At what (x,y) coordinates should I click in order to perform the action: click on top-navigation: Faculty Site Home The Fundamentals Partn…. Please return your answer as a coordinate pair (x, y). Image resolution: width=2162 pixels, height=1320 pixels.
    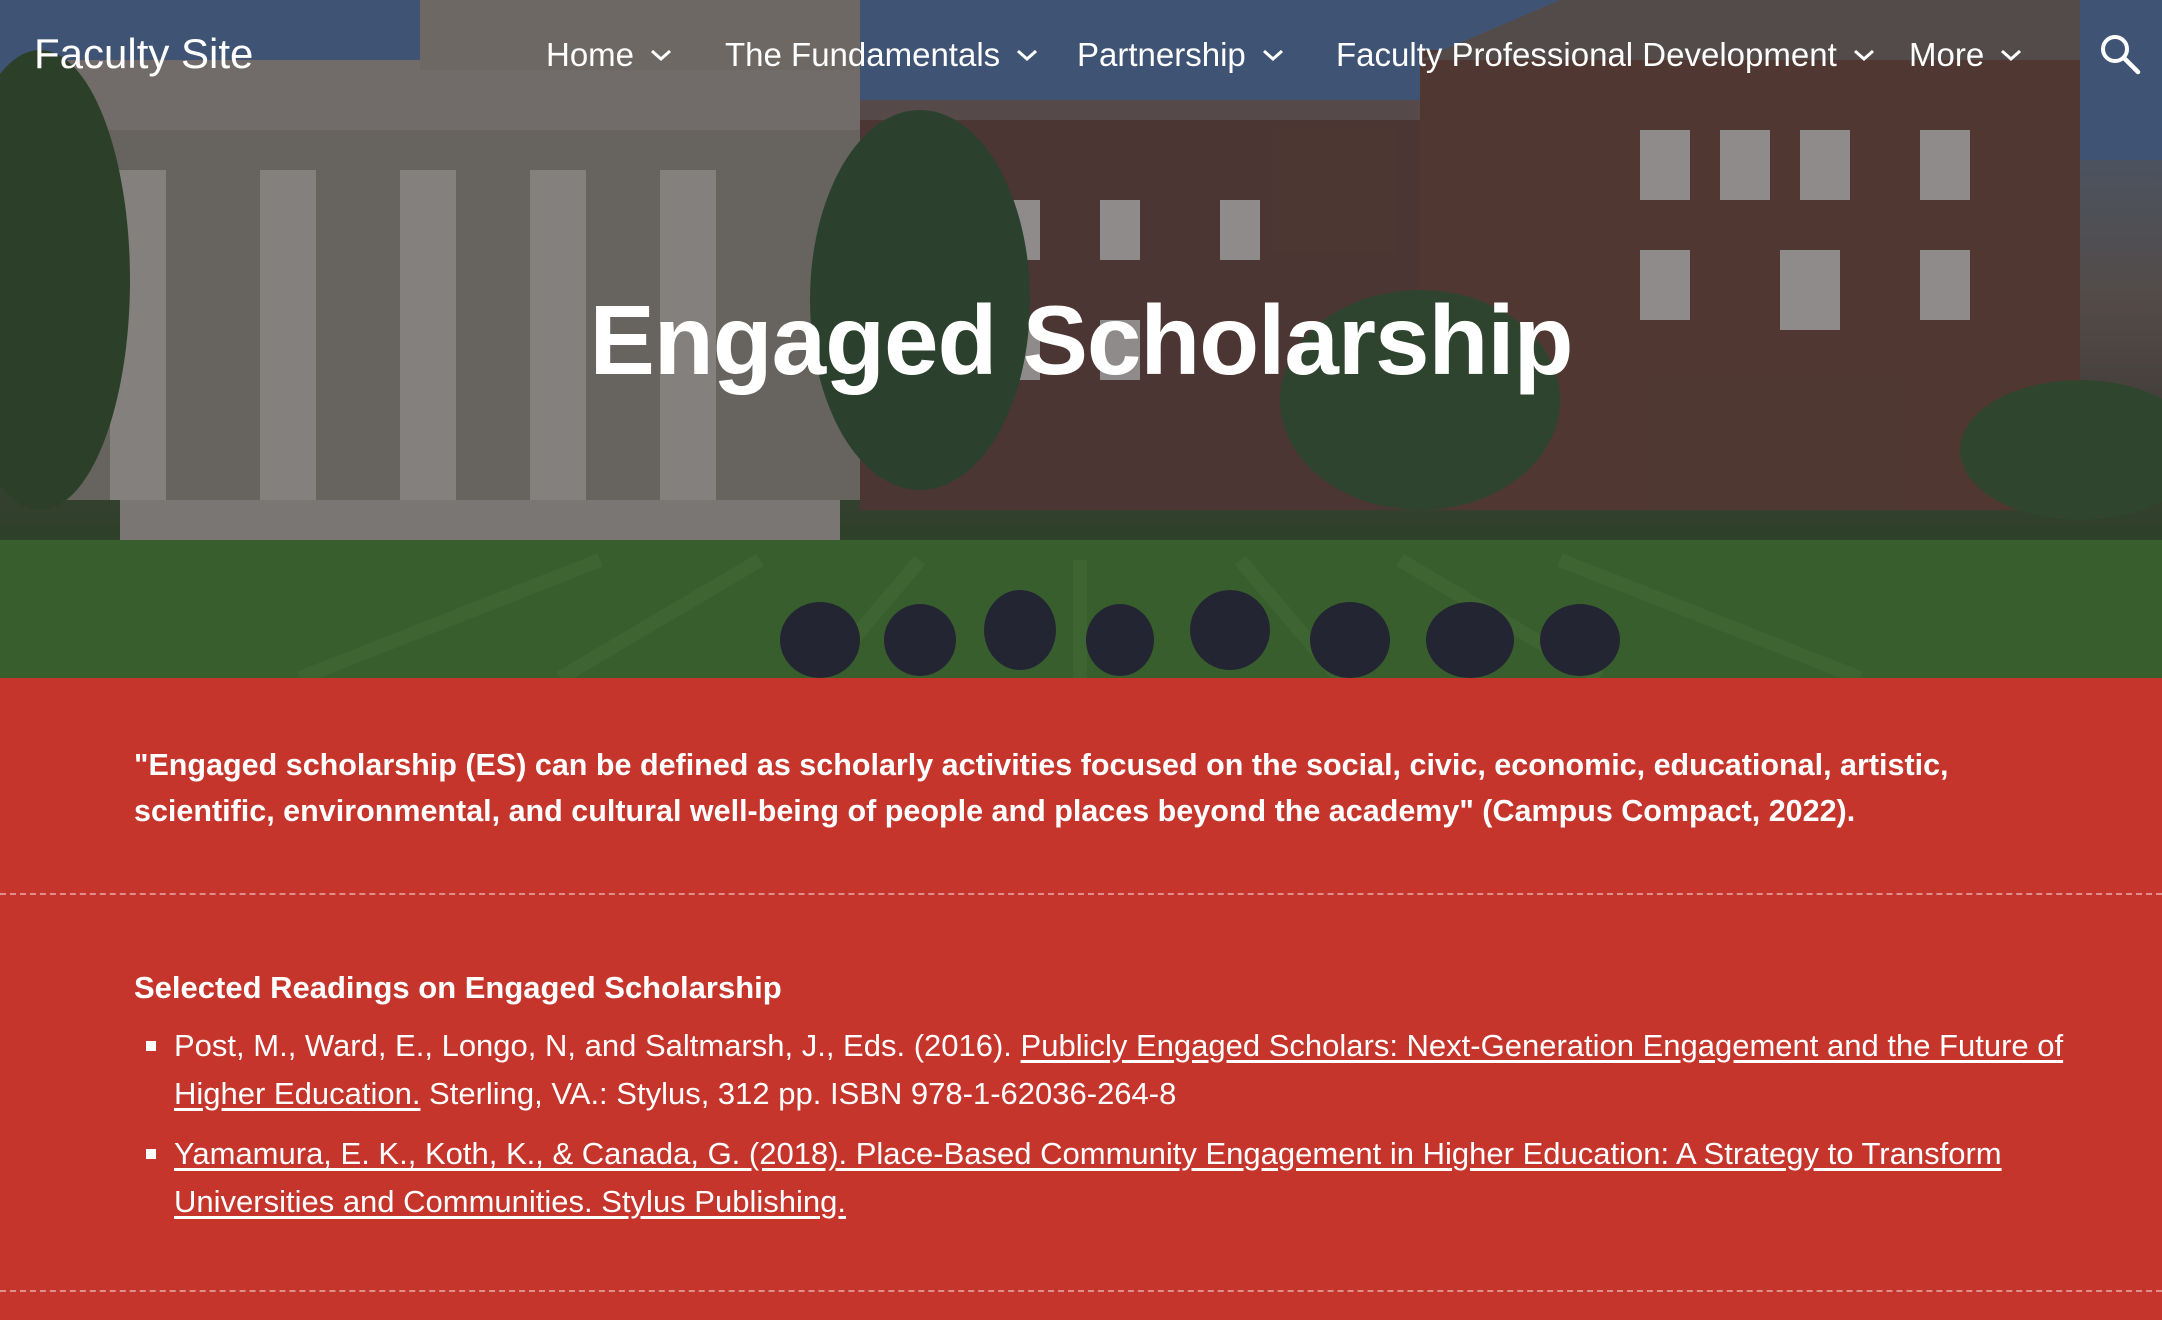
    Looking at the image, I should click on (1081, 55).